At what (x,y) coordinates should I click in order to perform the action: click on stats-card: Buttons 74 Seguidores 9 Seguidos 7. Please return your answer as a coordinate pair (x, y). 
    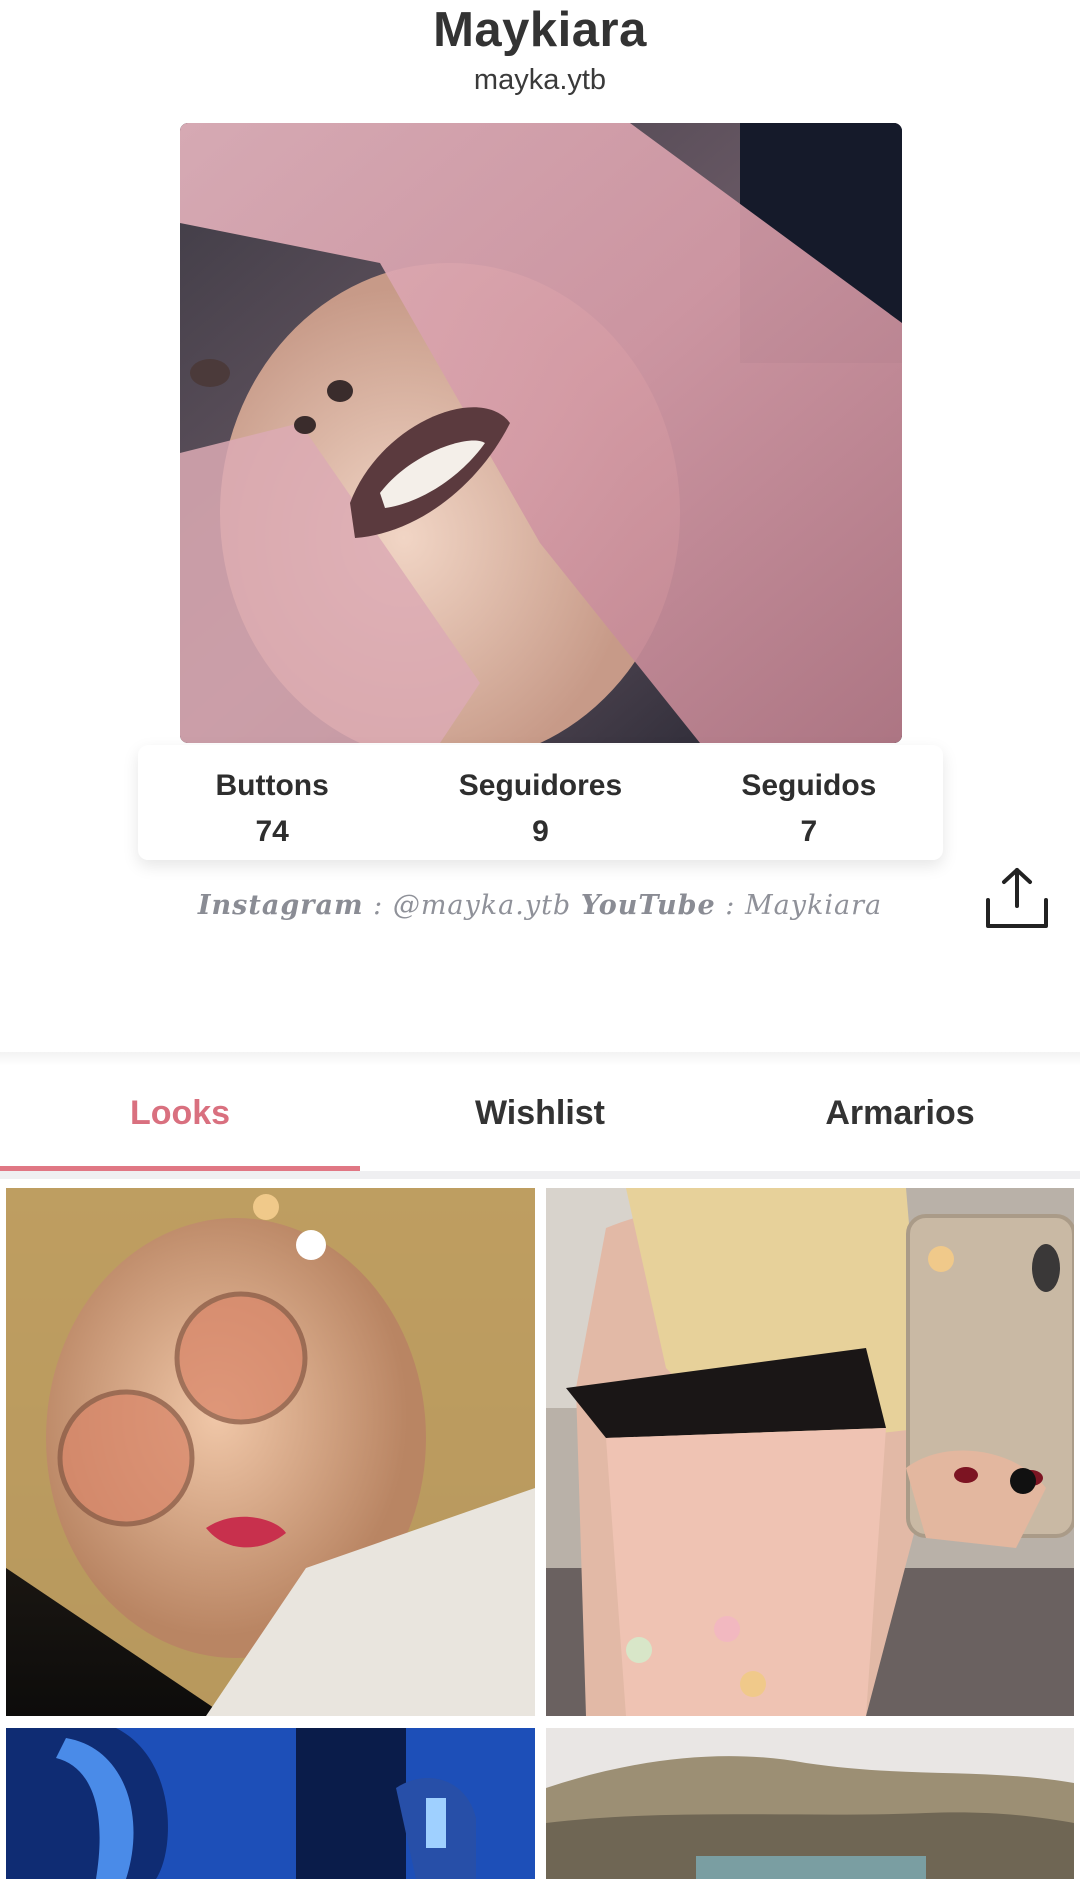
    Looking at the image, I should click on (540, 802).